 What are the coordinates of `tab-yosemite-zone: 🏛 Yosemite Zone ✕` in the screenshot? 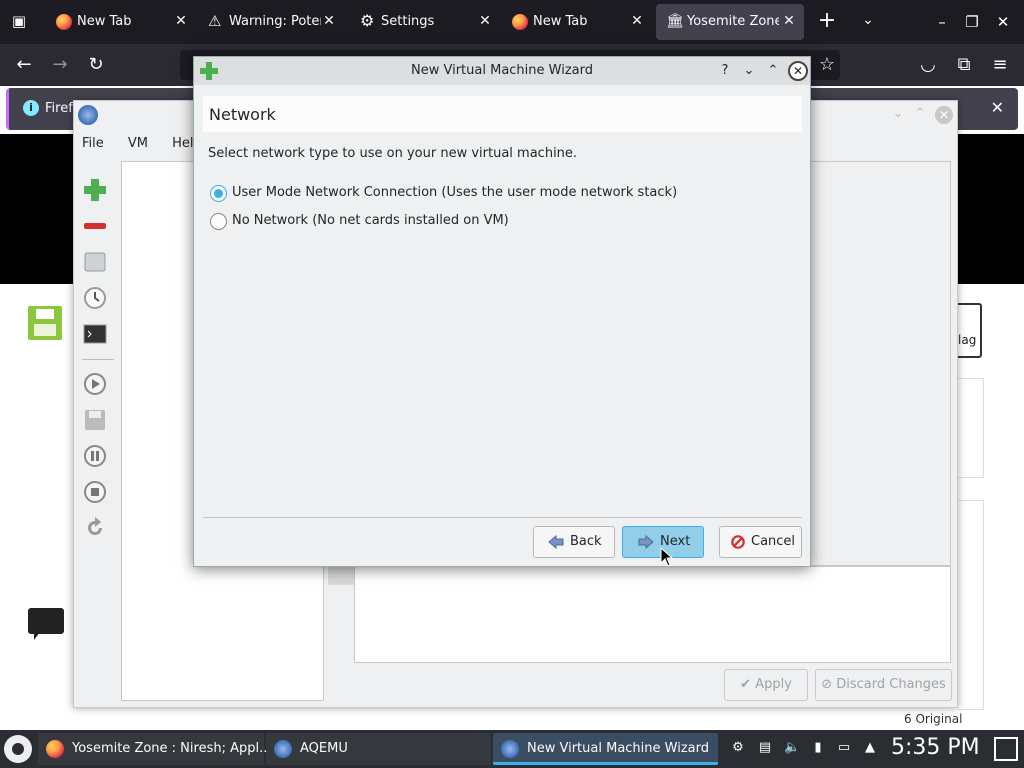 It's located at (730, 22).